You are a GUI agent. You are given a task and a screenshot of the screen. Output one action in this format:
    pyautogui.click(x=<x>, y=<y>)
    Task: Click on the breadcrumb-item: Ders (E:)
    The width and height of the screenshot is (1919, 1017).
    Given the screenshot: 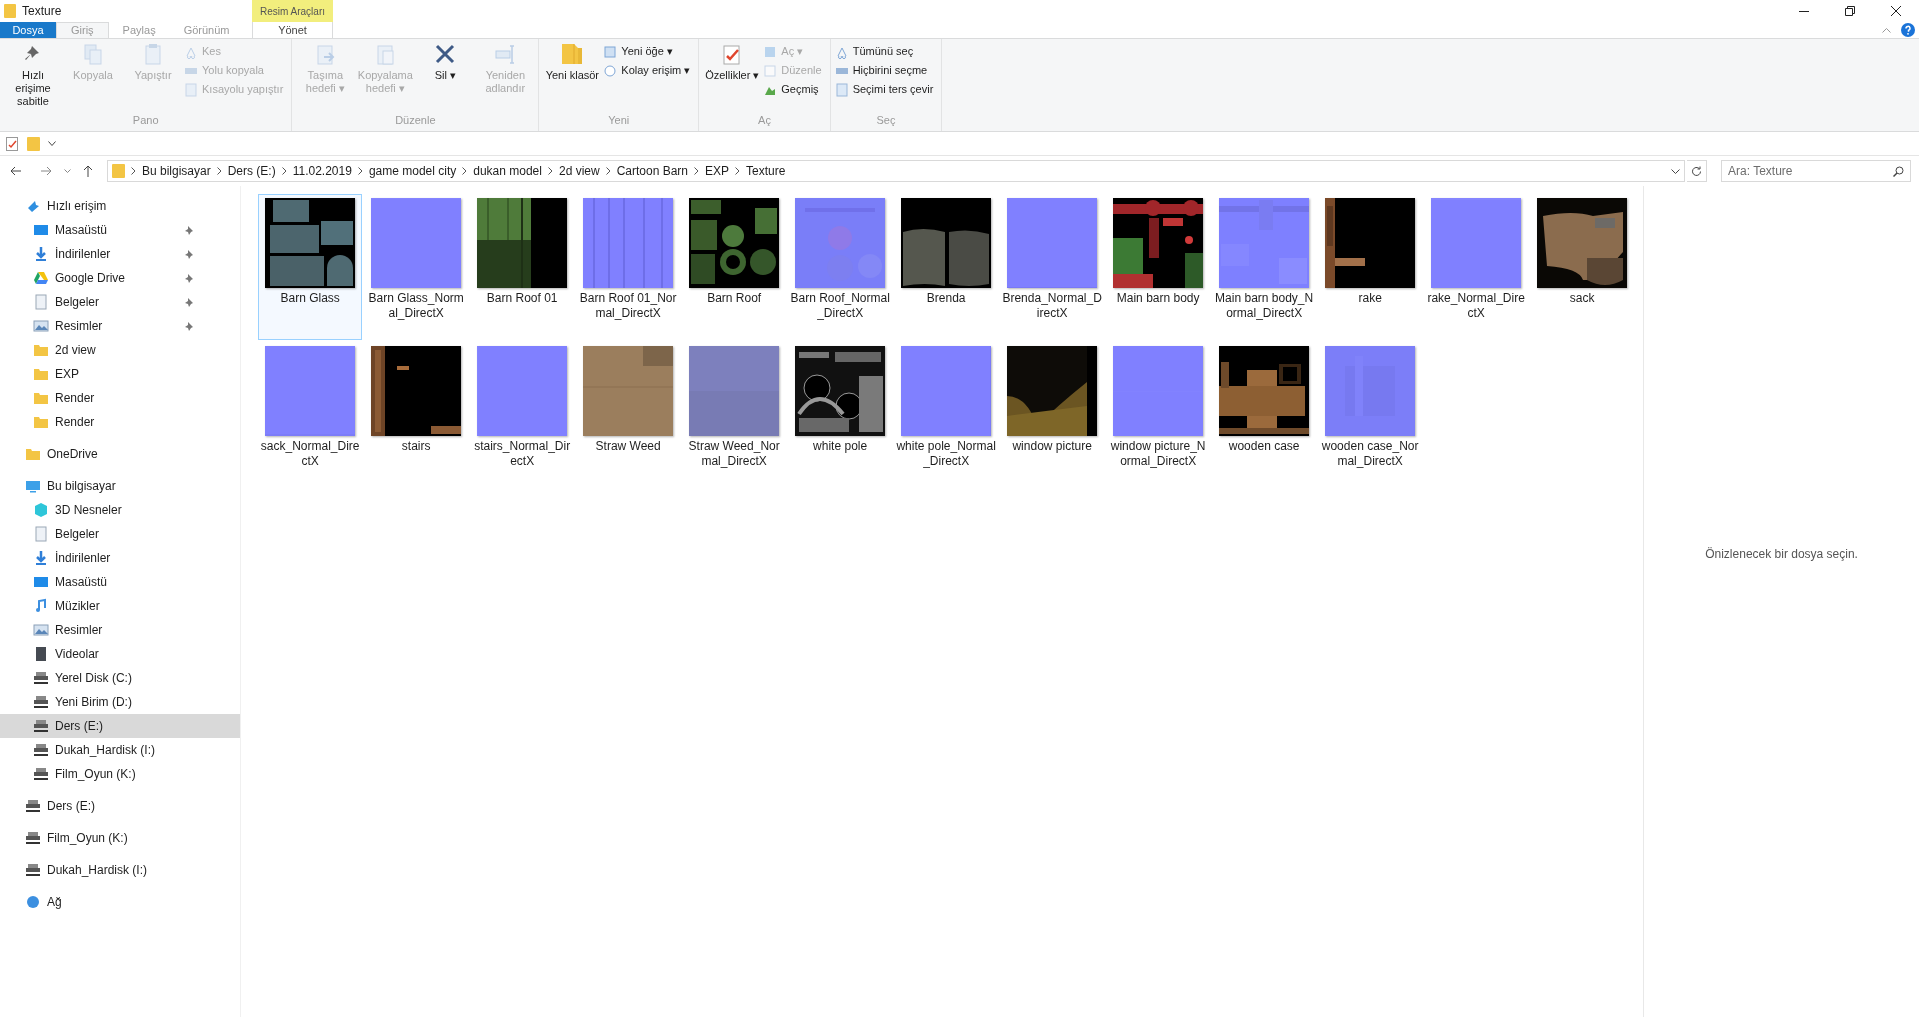 What is the action you would take?
    pyautogui.click(x=251, y=171)
    